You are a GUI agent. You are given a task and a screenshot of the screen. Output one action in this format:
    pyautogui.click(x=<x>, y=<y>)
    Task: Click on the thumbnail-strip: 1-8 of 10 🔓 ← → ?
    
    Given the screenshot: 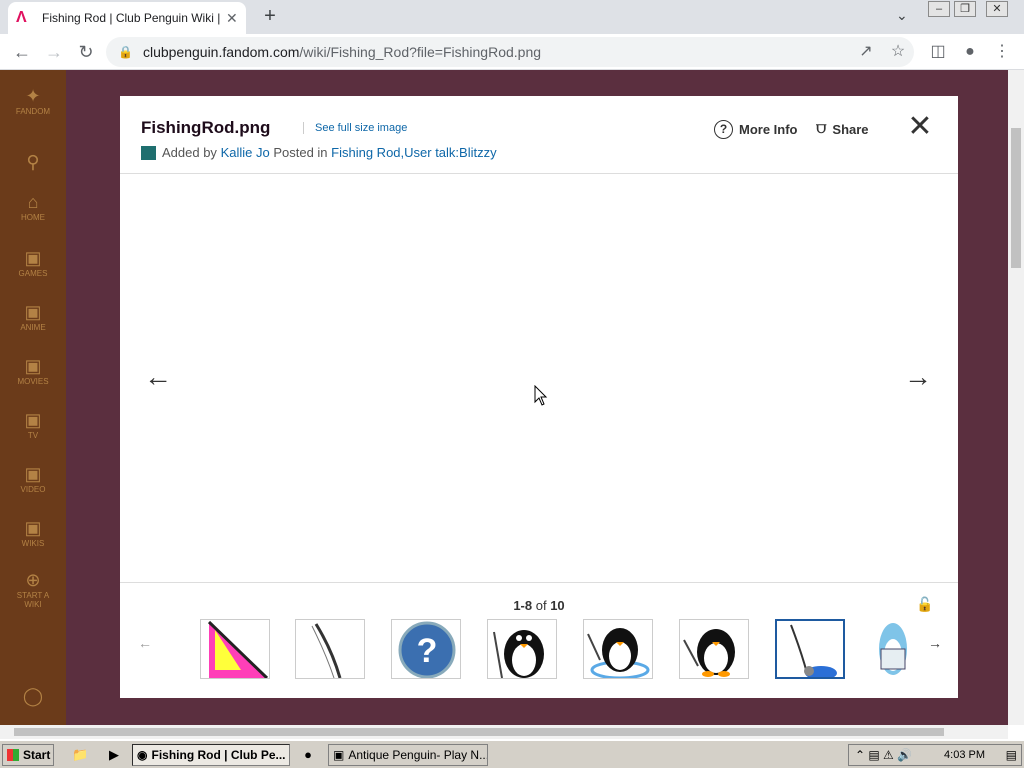 What is the action you would take?
    pyautogui.click(x=539, y=640)
    